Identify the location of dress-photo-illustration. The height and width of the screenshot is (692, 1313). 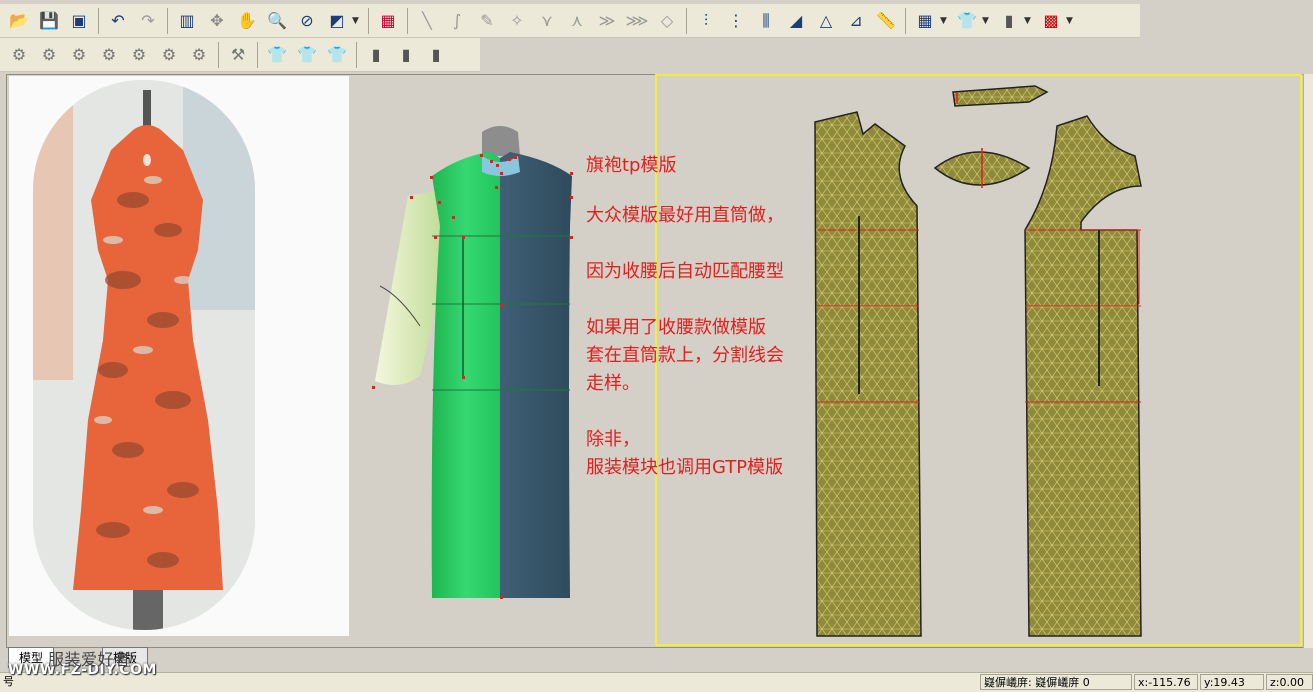
(144, 355).